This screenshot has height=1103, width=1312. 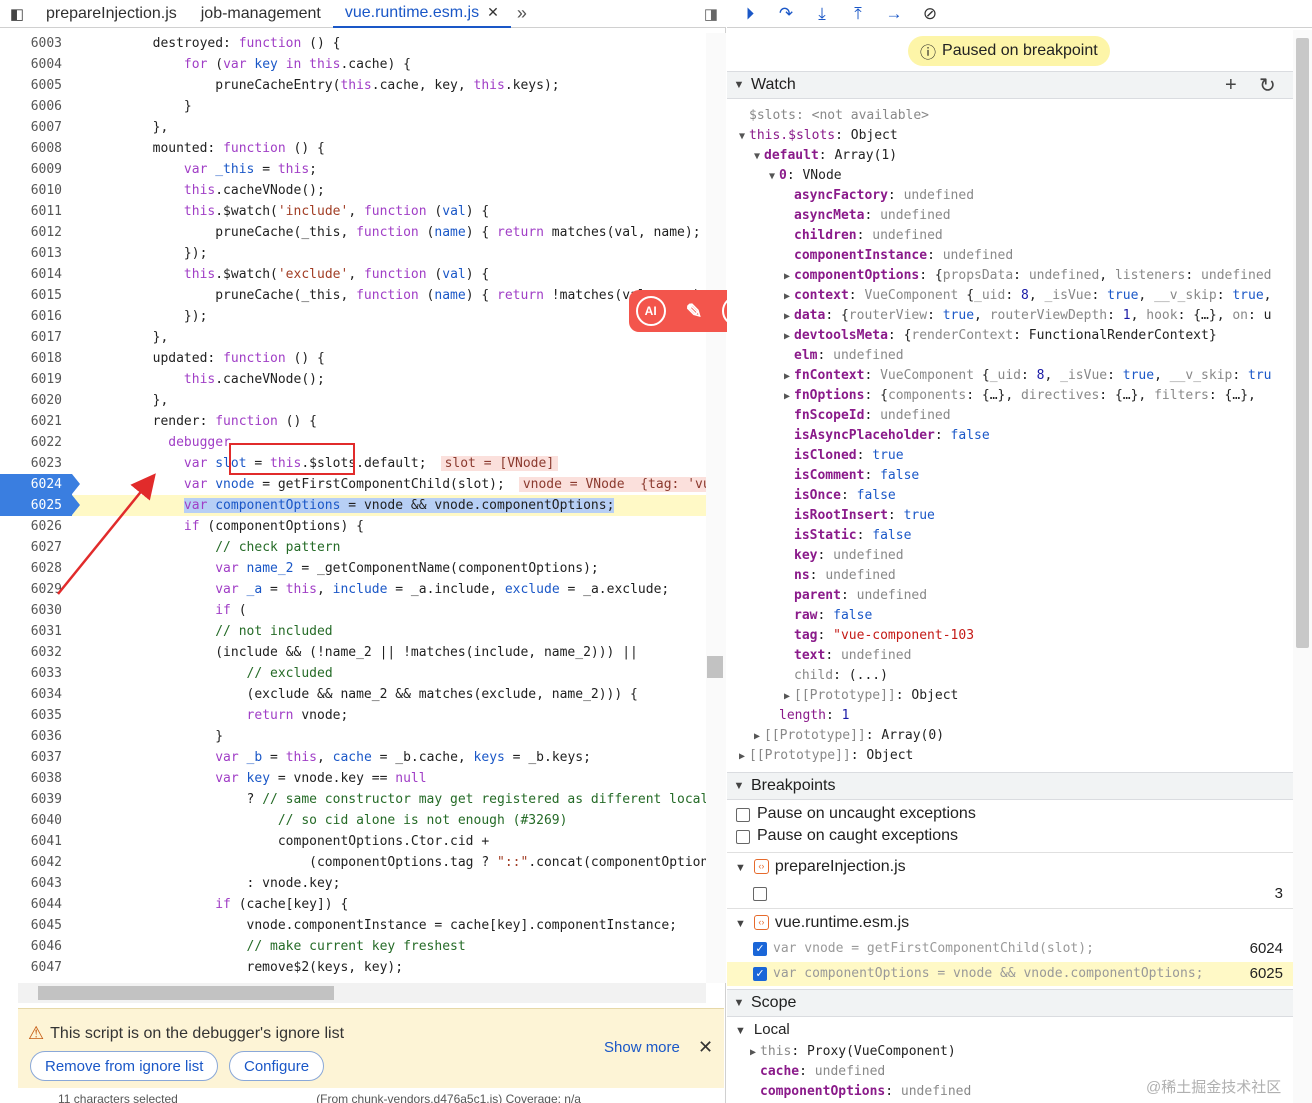 I want to click on section-title: Watch, so click(x=773, y=84).